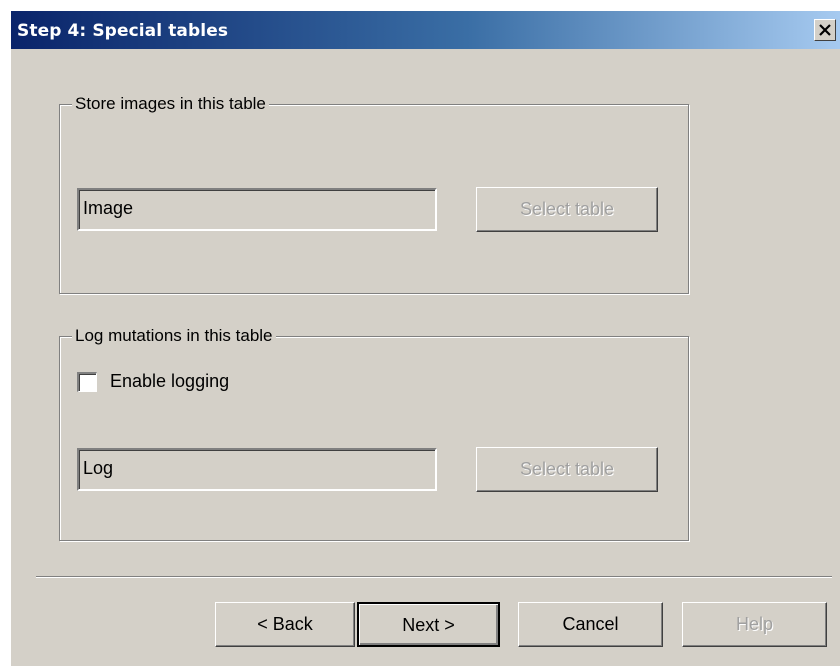 Image resolution: width=840 pixels, height=666 pixels. What do you see at coordinates (434, 577) in the screenshot?
I see `footer-separator` at bounding box center [434, 577].